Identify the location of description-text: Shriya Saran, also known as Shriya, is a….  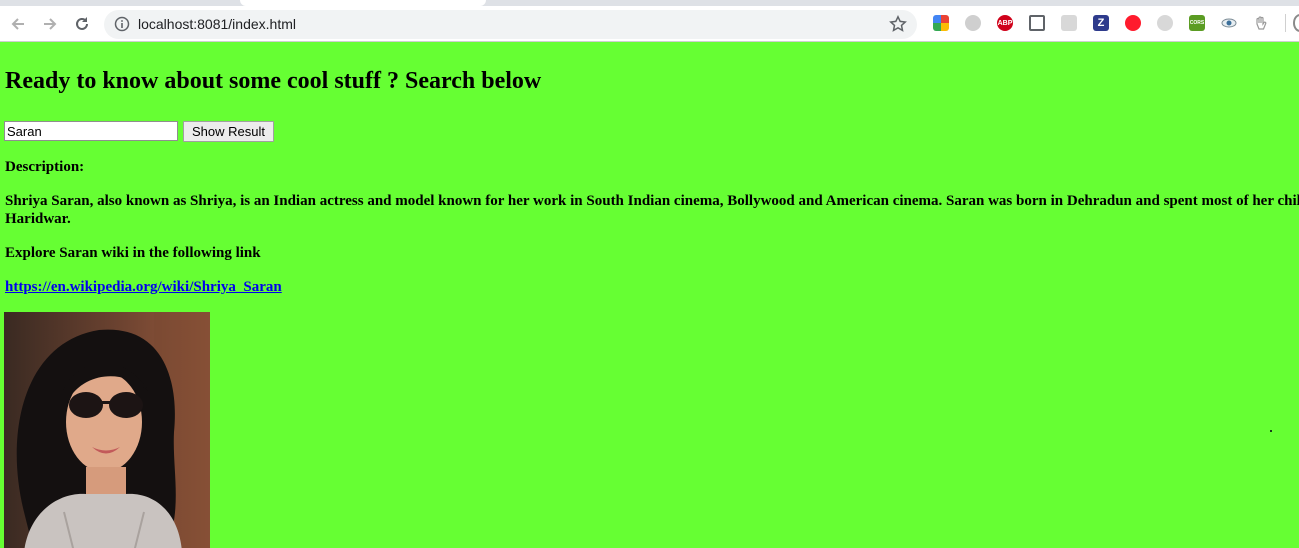
(652, 210).